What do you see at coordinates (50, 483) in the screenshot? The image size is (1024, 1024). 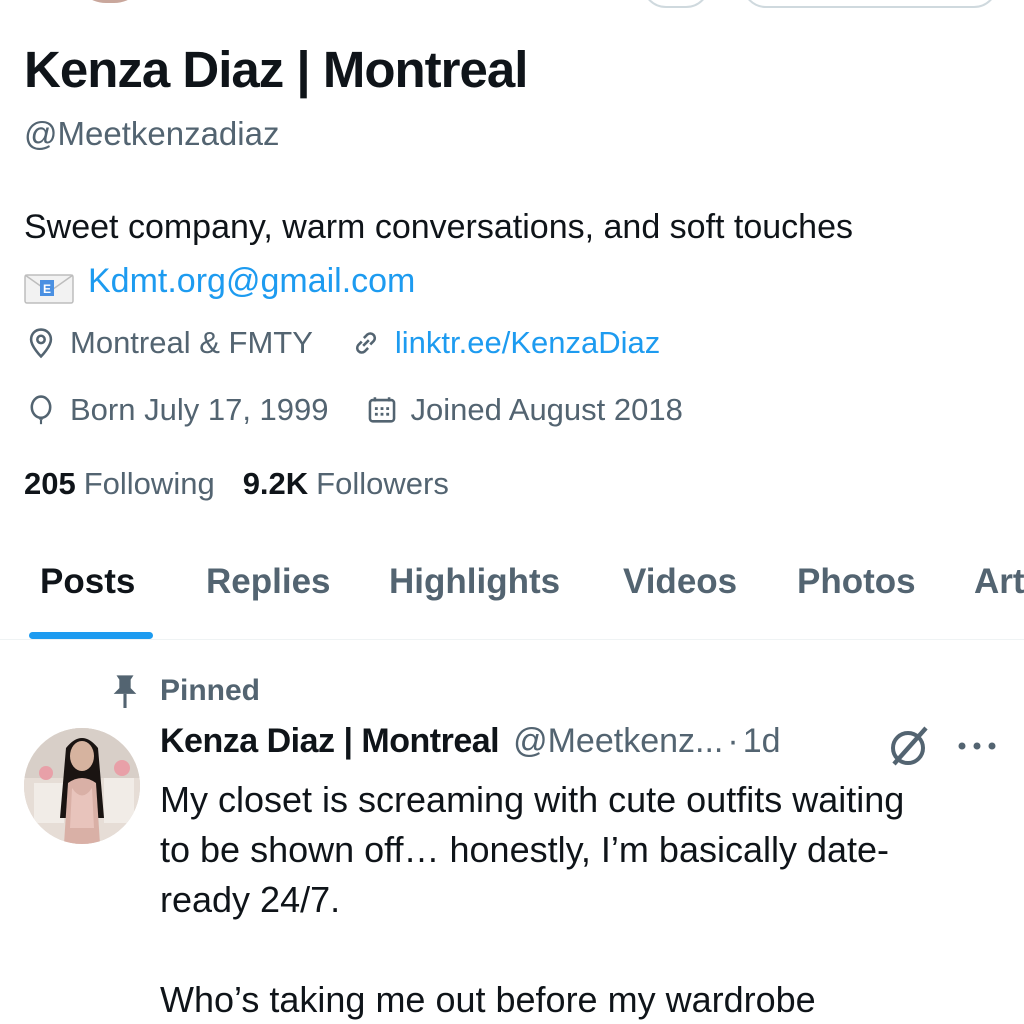 I see `following-count: 205` at bounding box center [50, 483].